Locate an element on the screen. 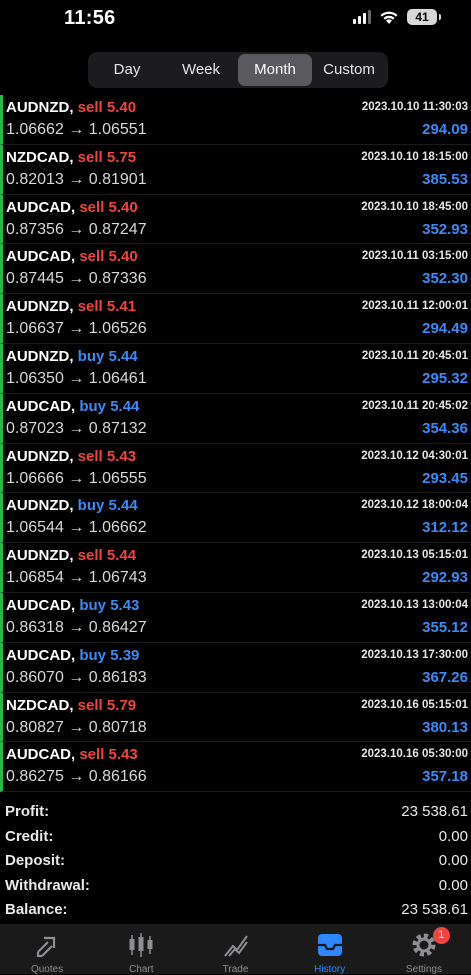  deal-profit: 292.93 is located at coordinates (445, 578).